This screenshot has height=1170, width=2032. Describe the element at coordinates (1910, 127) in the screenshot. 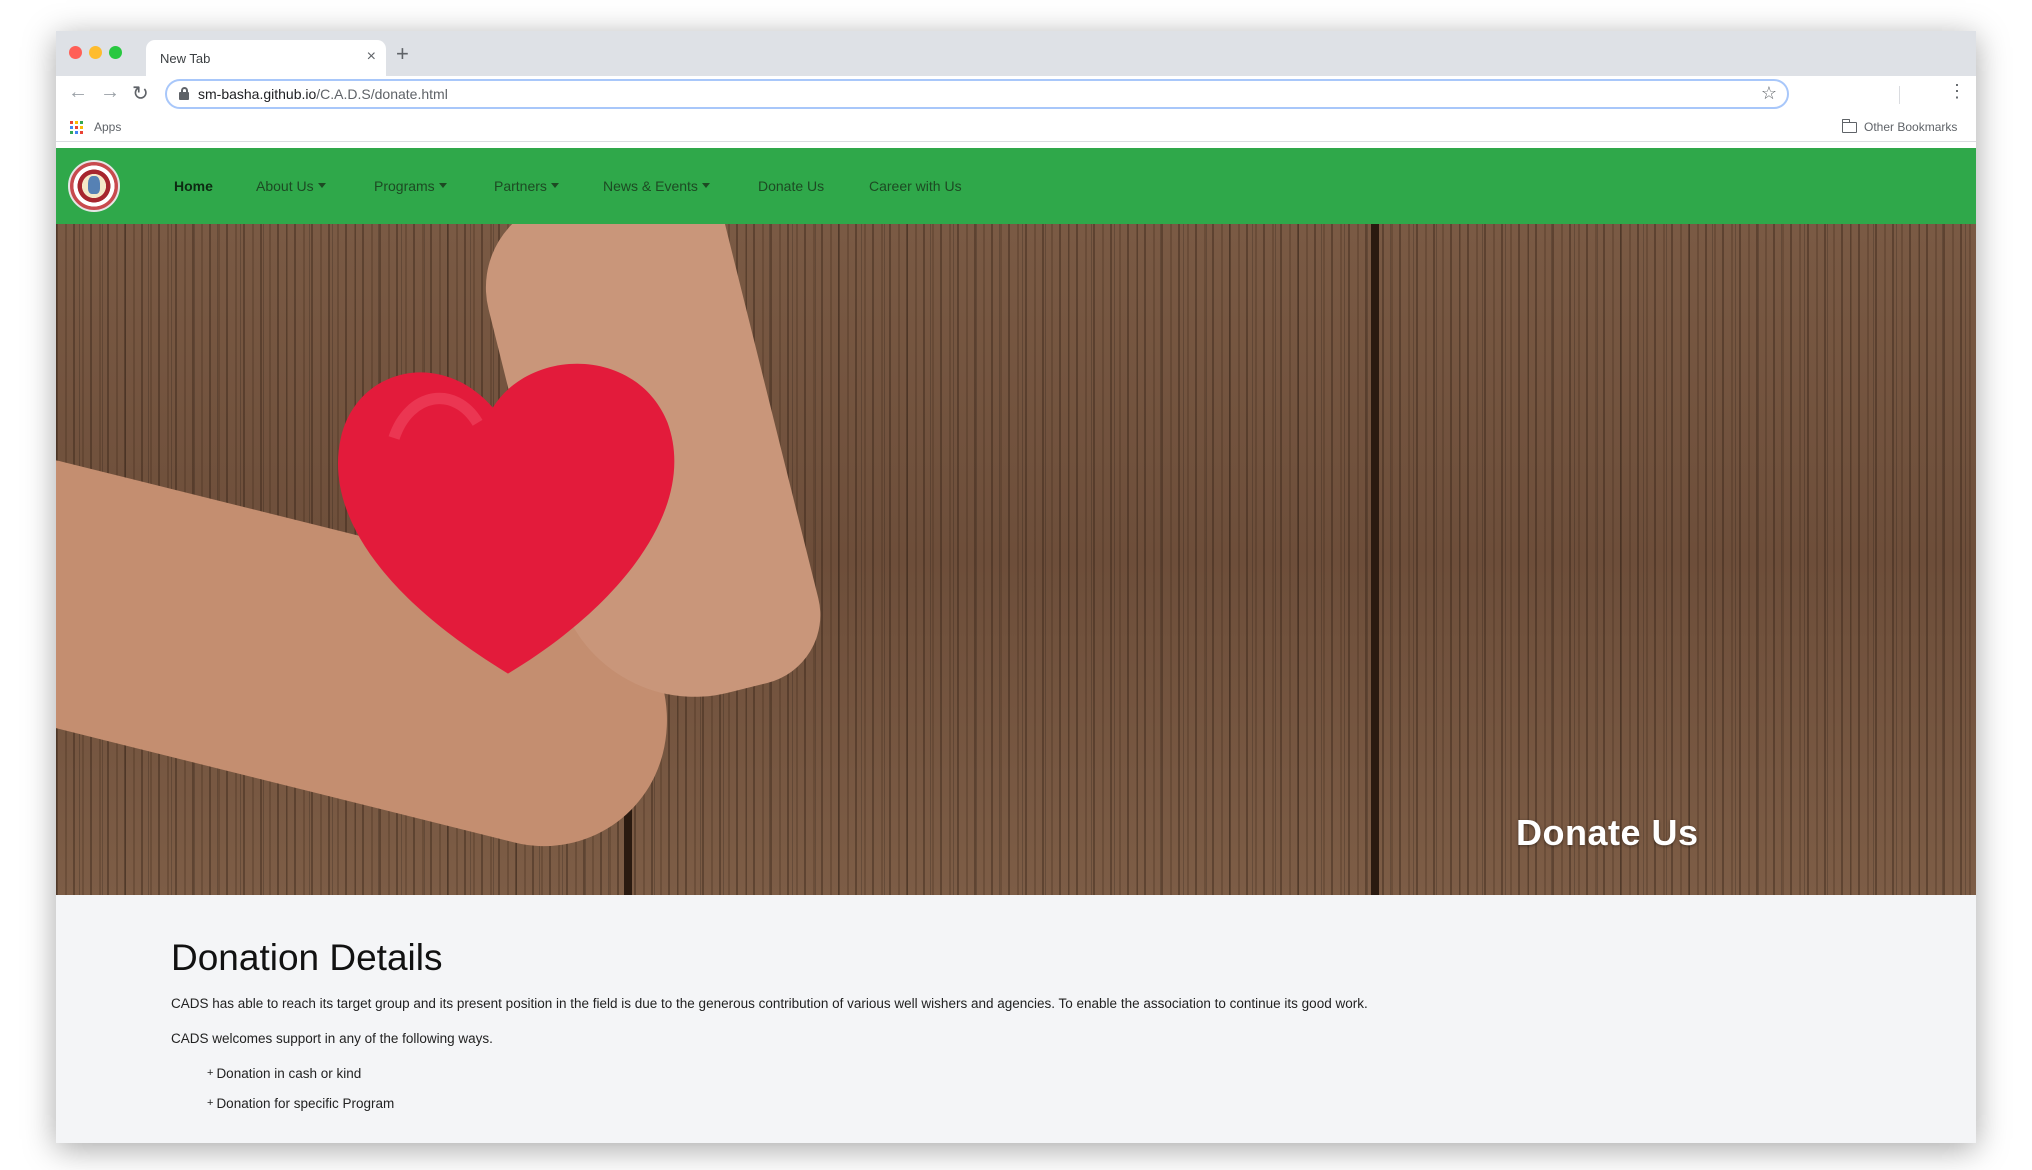

I see `other-bookmarks: Other Bookmarks` at that location.